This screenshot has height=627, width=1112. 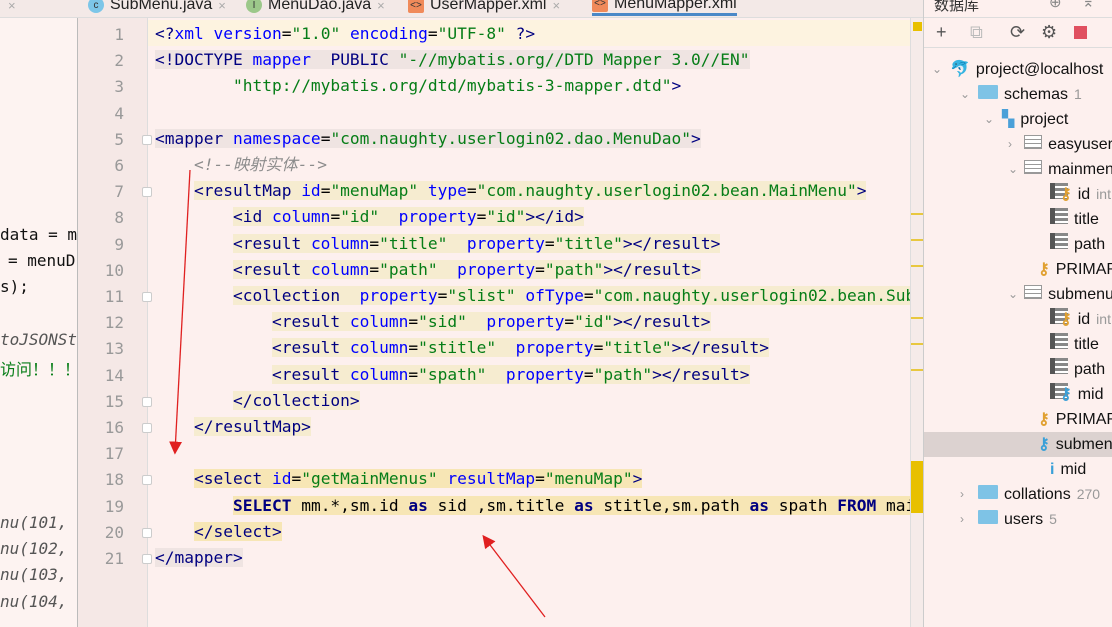 I want to click on code-line: </resultMap>, so click(x=233, y=427).